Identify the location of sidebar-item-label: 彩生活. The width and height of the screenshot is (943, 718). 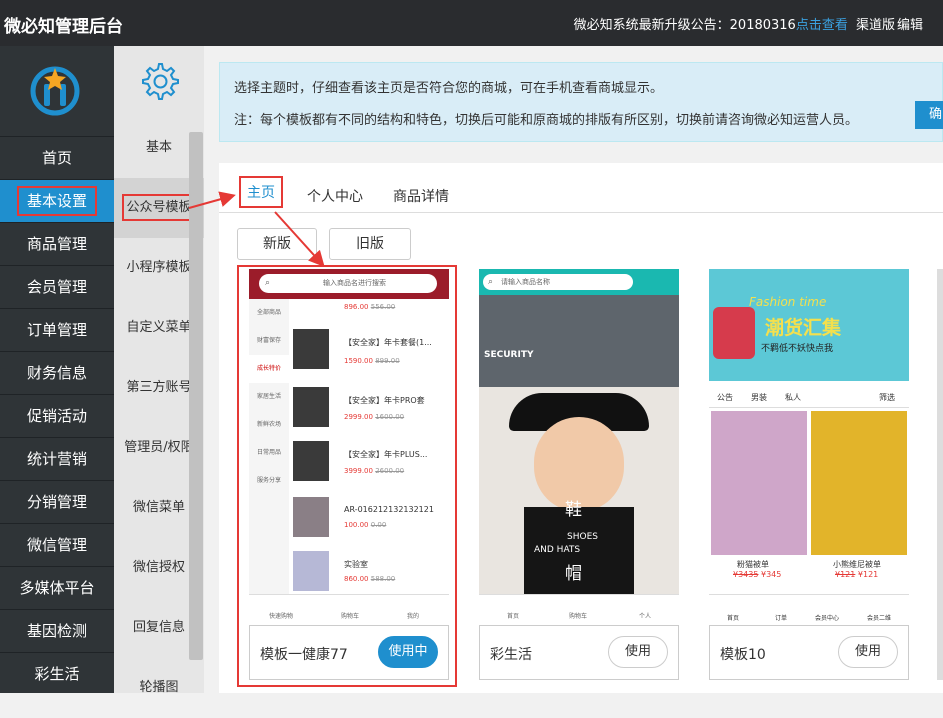
(57, 674).